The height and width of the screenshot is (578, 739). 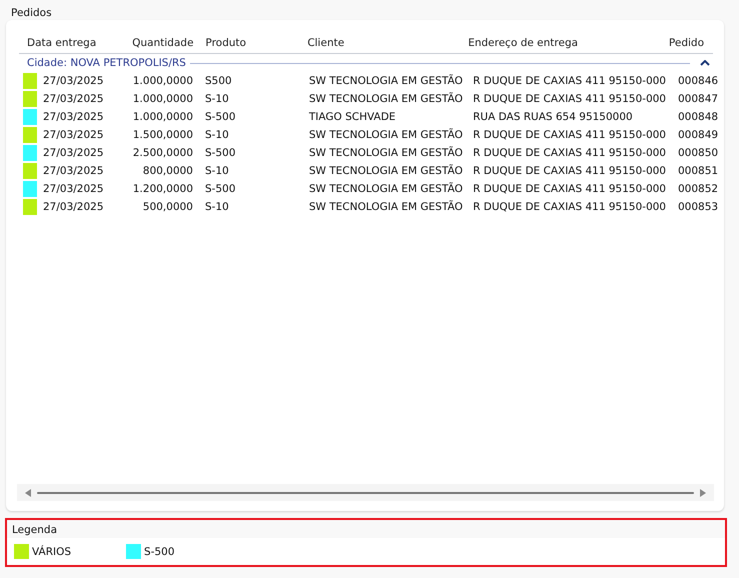 What do you see at coordinates (699, 135) in the screenshot?
I see `table-cell-text: 000849` at bounding box center [699, 135].